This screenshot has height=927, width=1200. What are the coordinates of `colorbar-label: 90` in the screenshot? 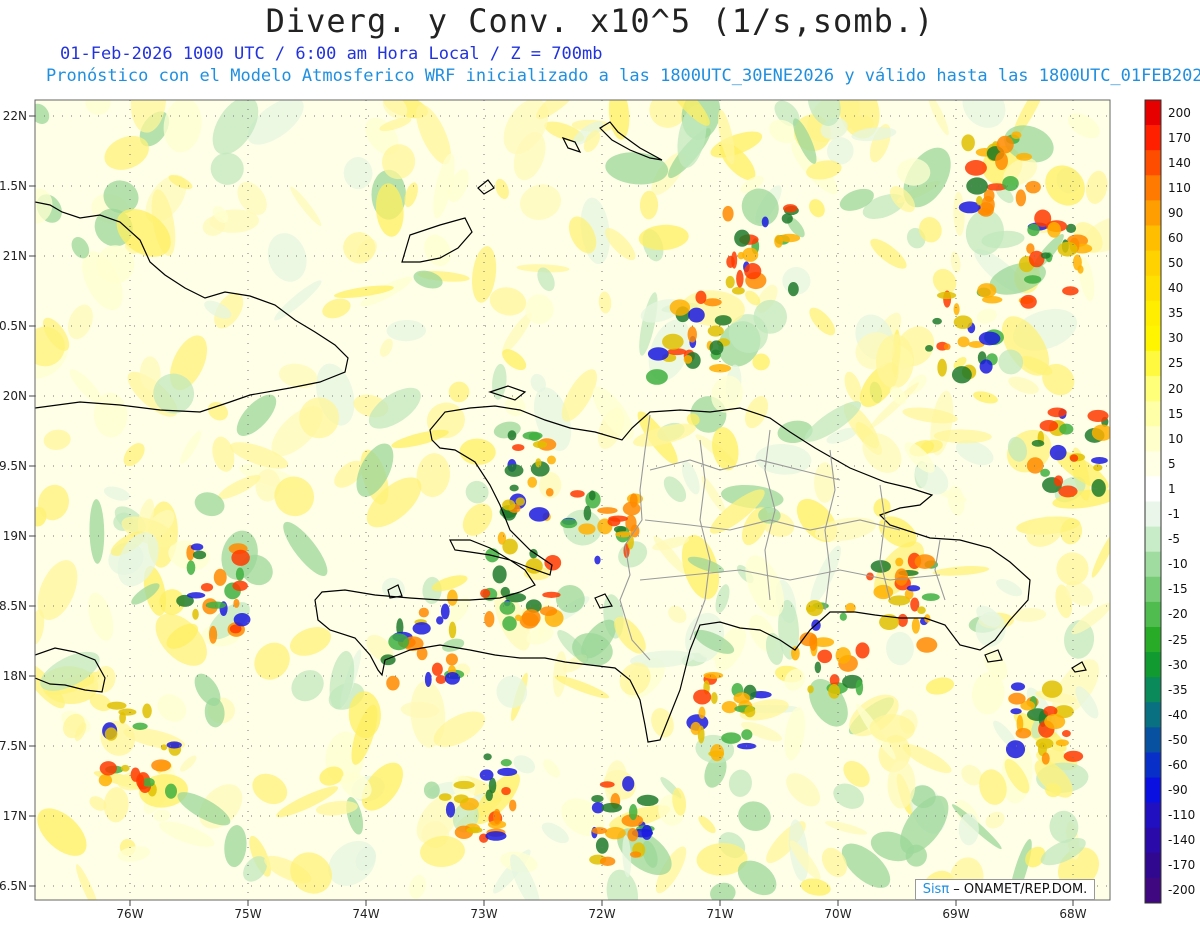 It's located at (1176, 212).